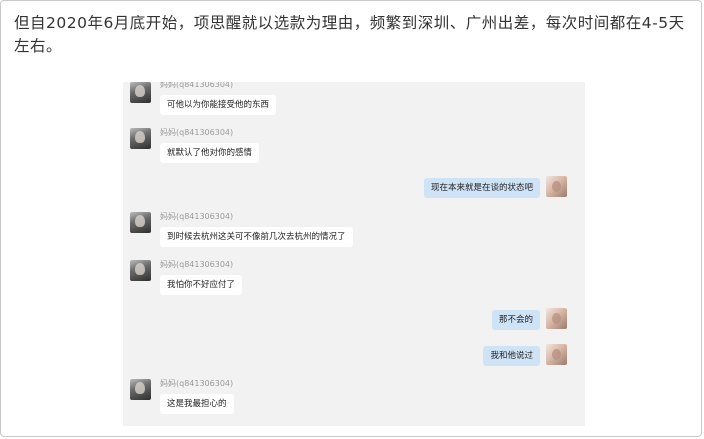 The height and width of the screenshot is (439, 704). What do you see at coordinates (197, 404) in the screenshot?
I see `message-bubble: 这是我最担心的` at bounding box center [197, 404].